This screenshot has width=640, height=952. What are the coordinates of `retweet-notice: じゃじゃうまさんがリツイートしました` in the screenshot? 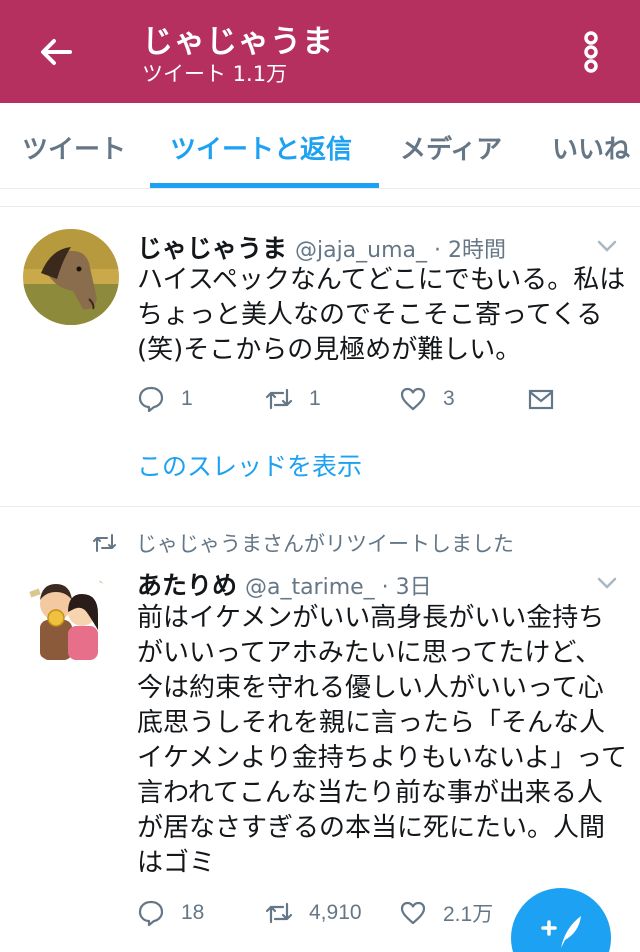 It's located at (303, 543).